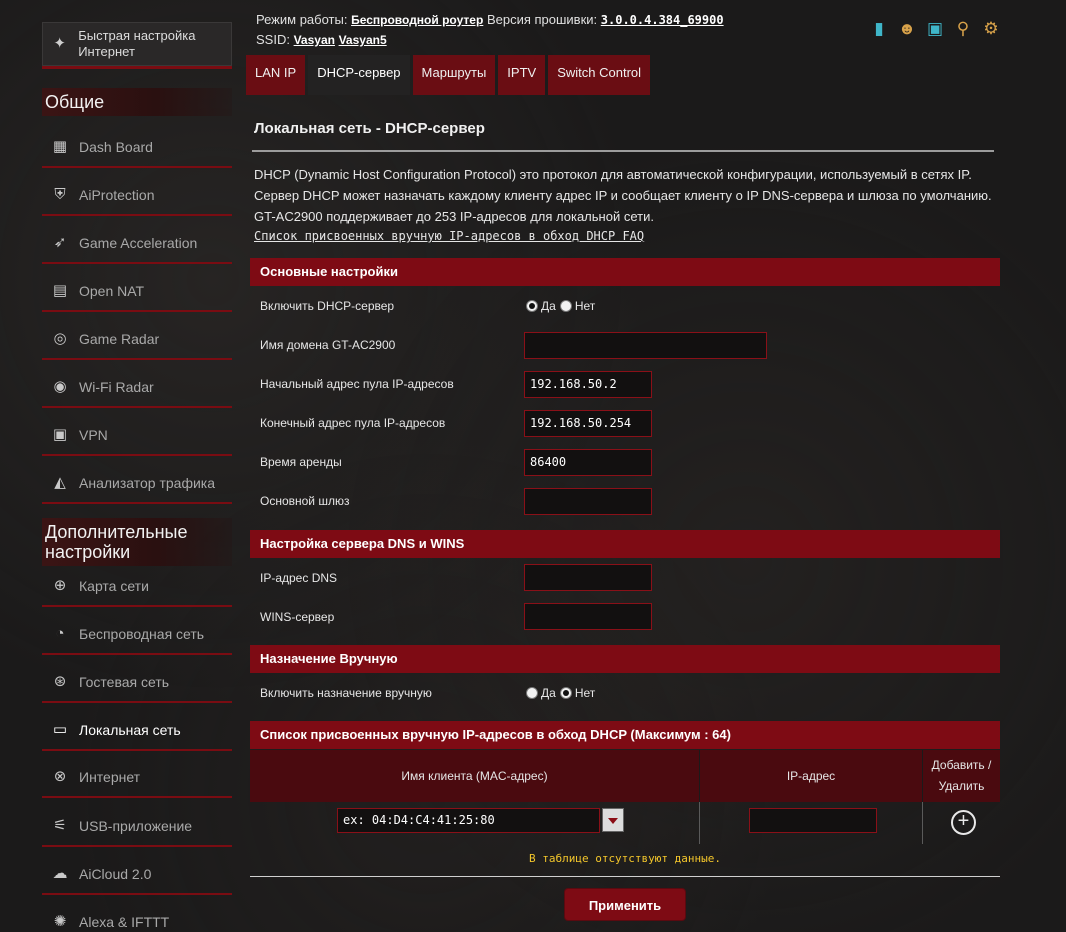 This screenshot has height=932, width=1066. I want to click on shield-lock-icon: ⛨, so click(60, 194).